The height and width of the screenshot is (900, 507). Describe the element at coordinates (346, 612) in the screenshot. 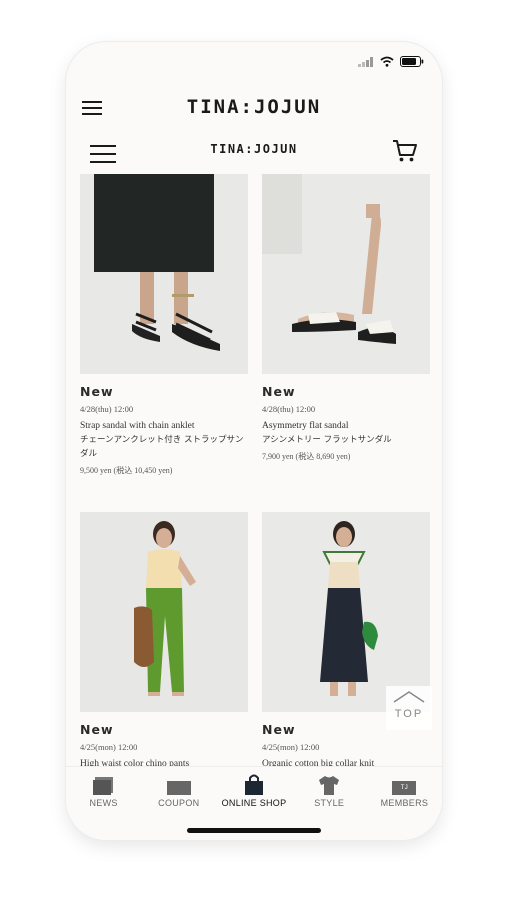

I see `product-photo-collar-knit` at that location.